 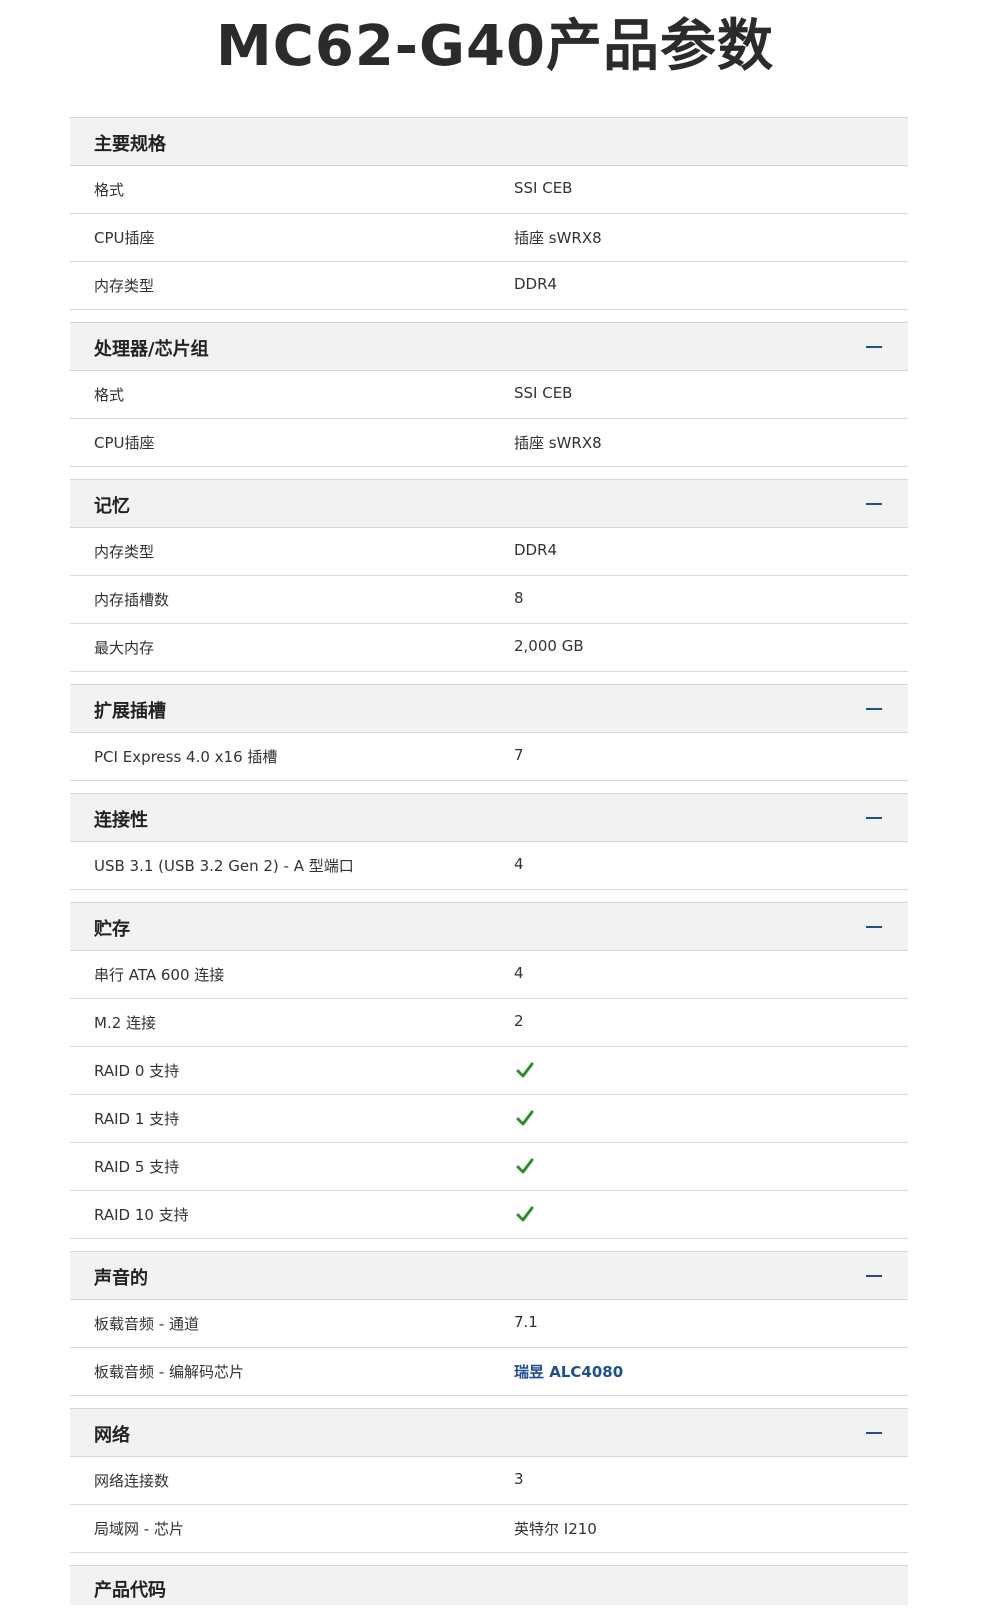 What do you see at coordinates (489, 1215) in the screenshot?
I see `spec-row: RAID 10 支持` at bounding box center [489, 1215].